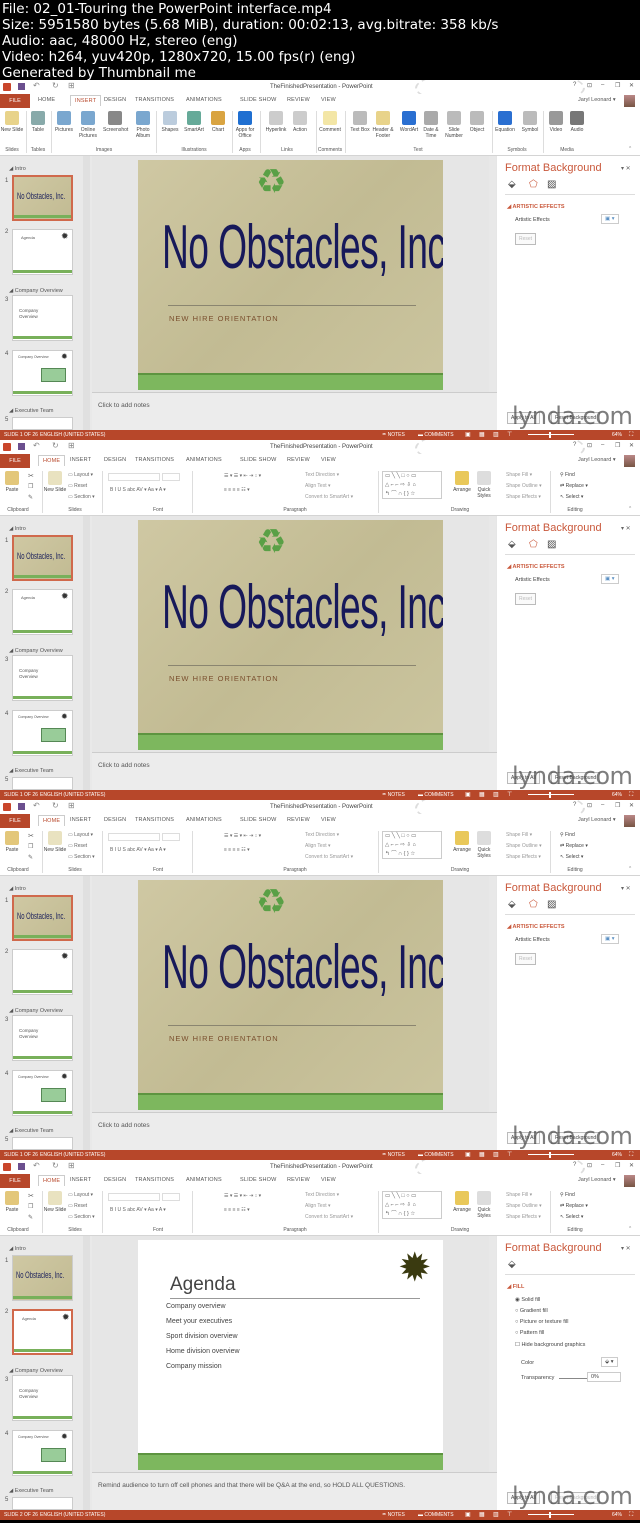  What do you see at coordinates (72, 1515) in the screenshot?
I see `language-indicator: ENGLISH (UNITED STATES)` at bounding box center [72, 1515].